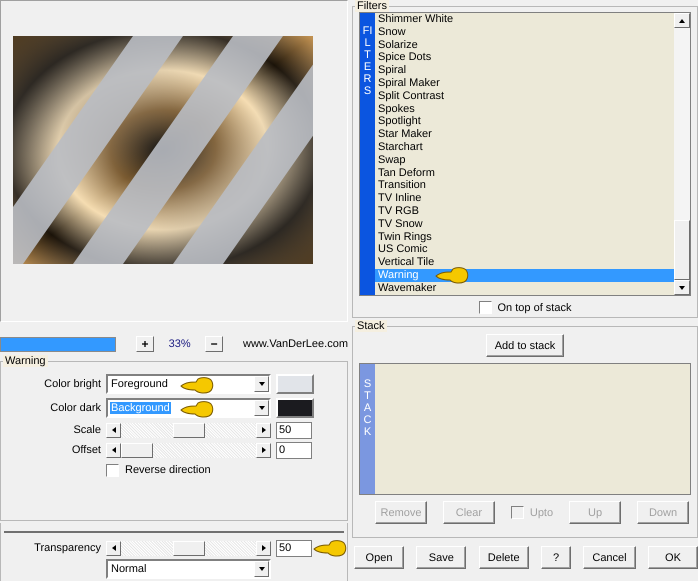 The height and width of the screenshot is (581, 698). Describe the element at coordinates (371, 326) in the screenshot. I see `group-title: Stack` at that location.